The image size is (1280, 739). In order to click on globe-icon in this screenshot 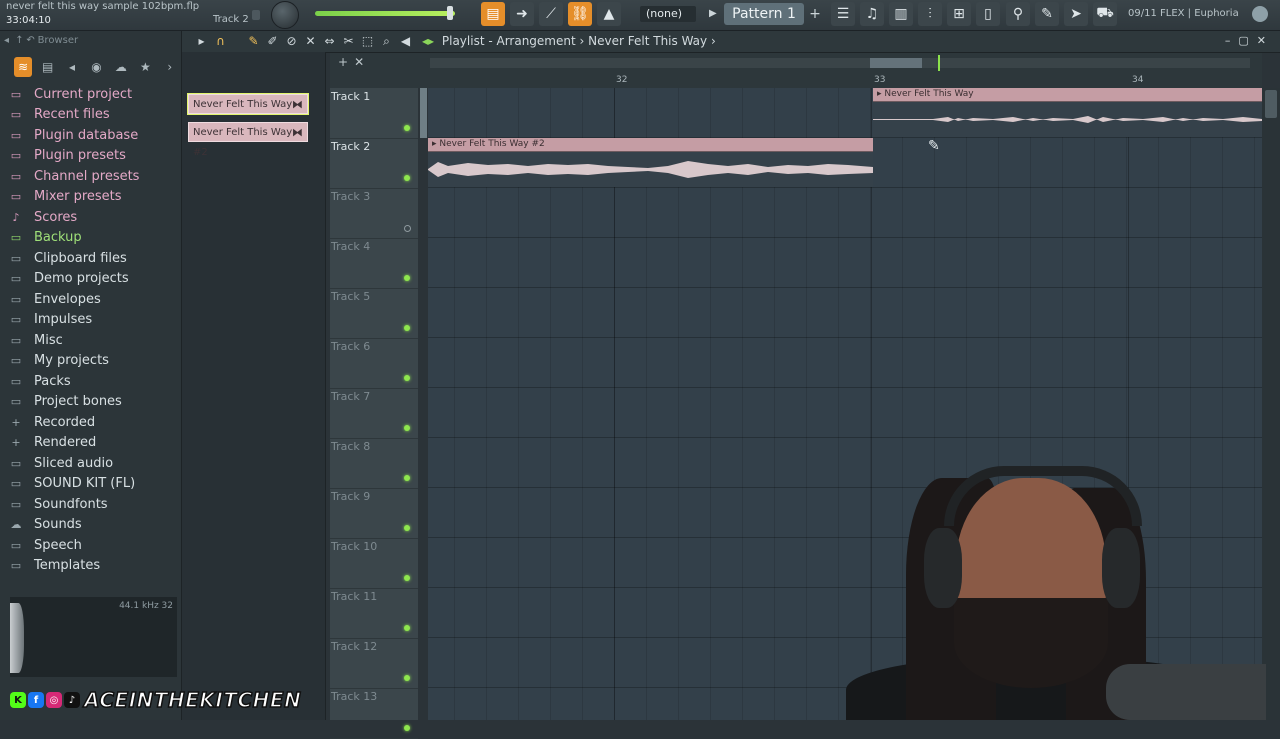, I will do `click(1260, 14)`.